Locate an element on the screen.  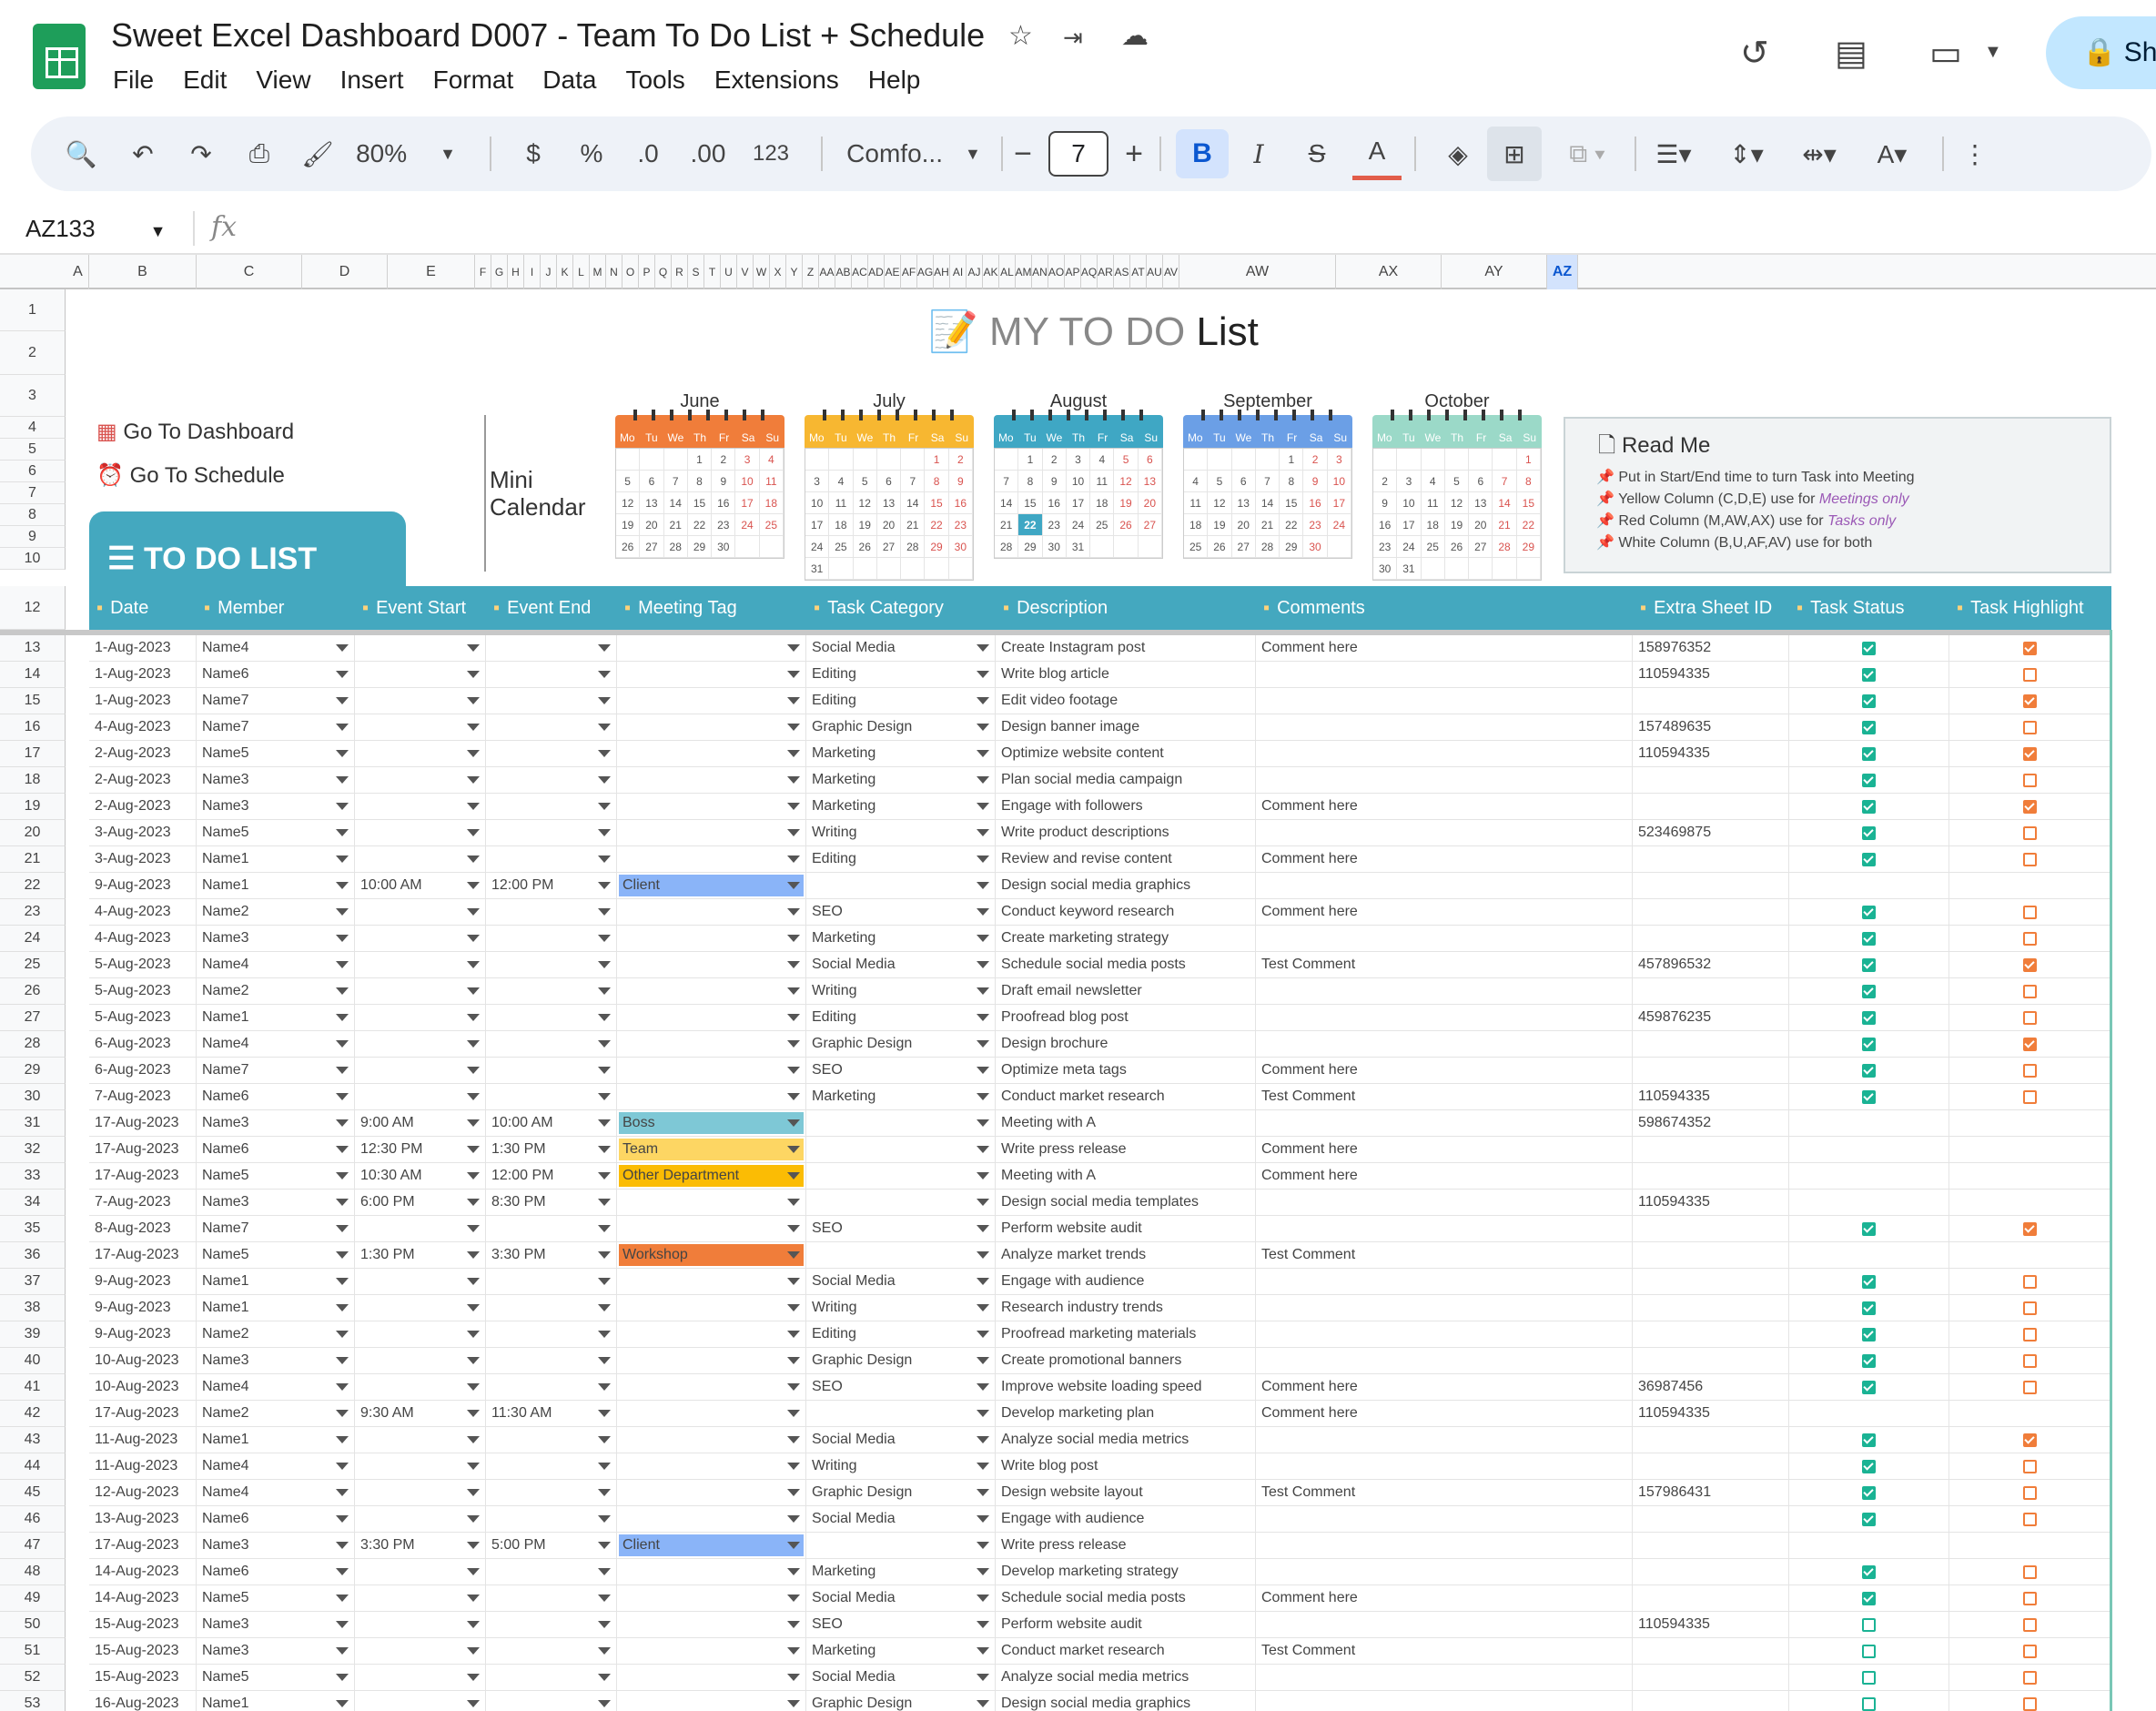
calendar-day: 1 is located at coordinates (1031, 460).